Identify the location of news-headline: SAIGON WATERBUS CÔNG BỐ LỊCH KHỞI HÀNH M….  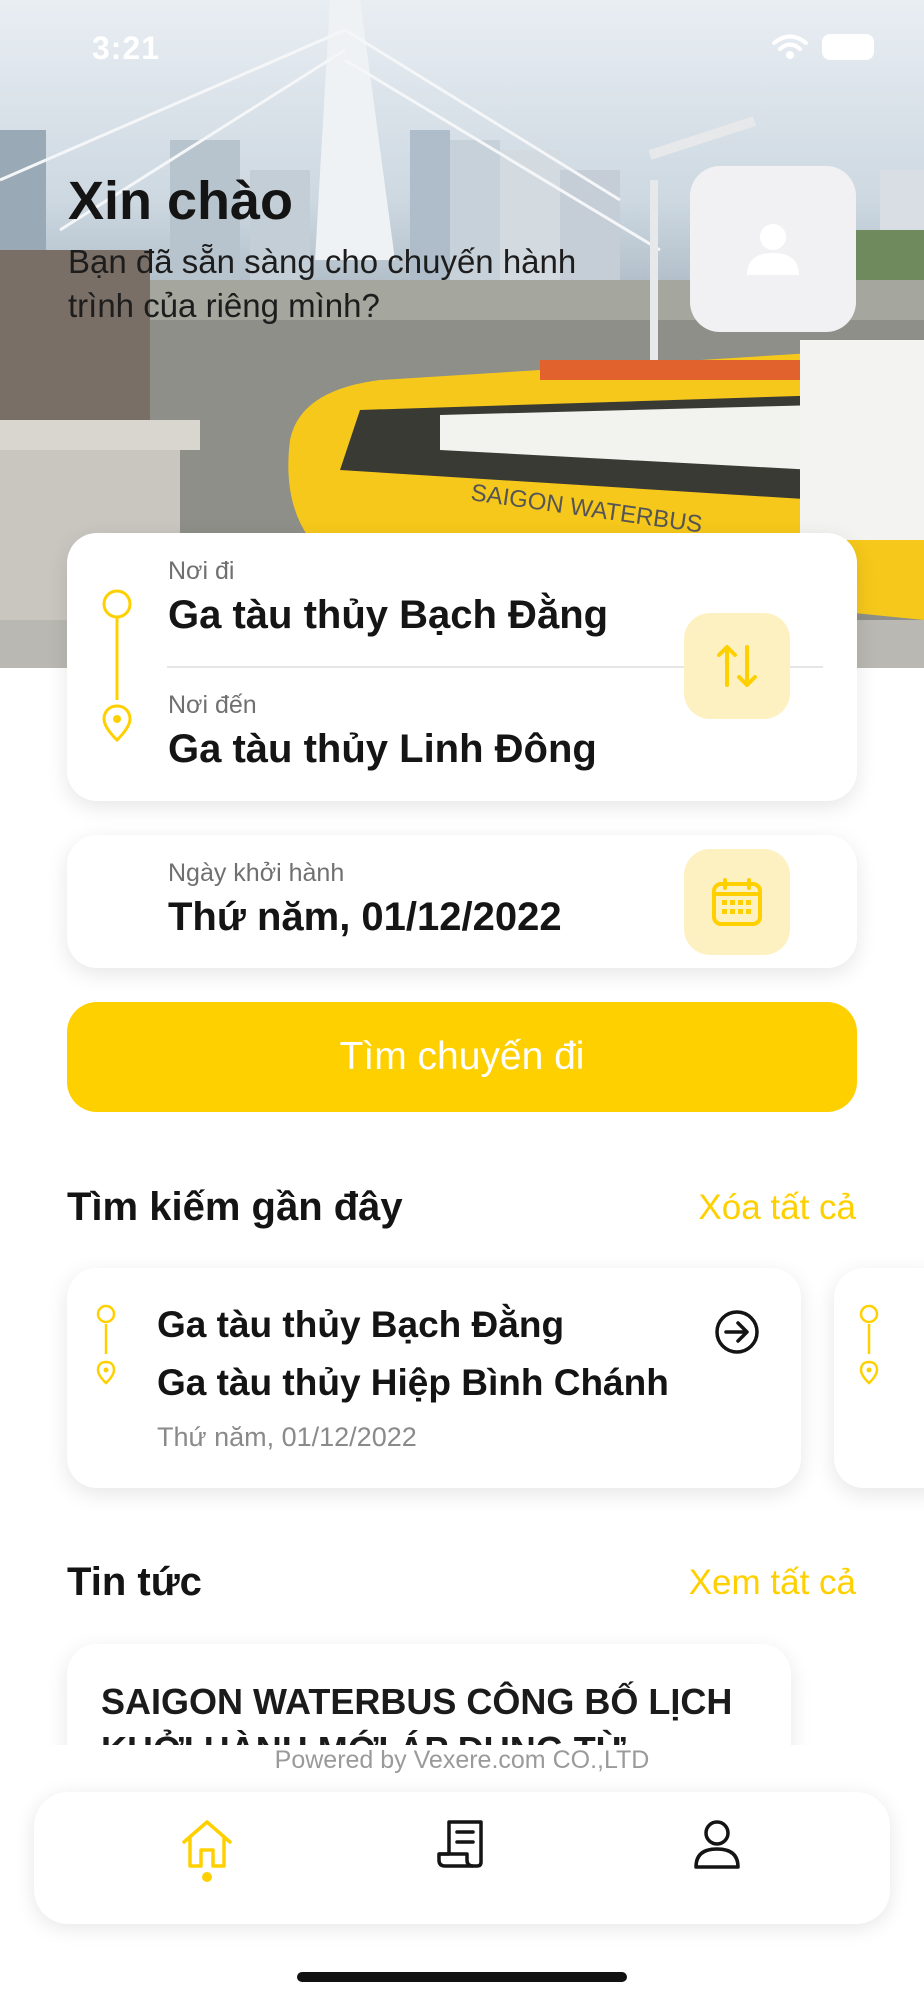
(417, 1713).